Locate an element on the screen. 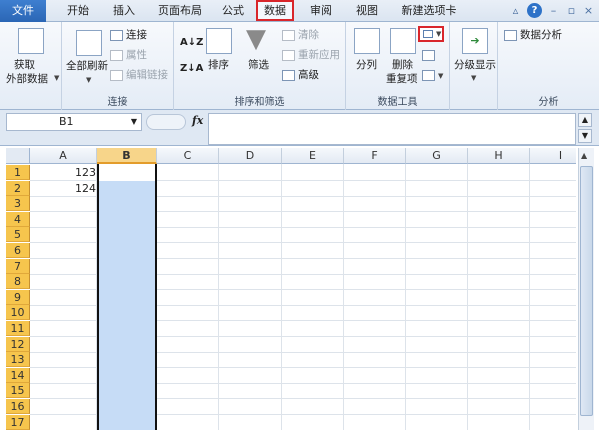 The width and height of the screenshot is (599, 430). column-header-h: H is located at coordinates (499, 156).